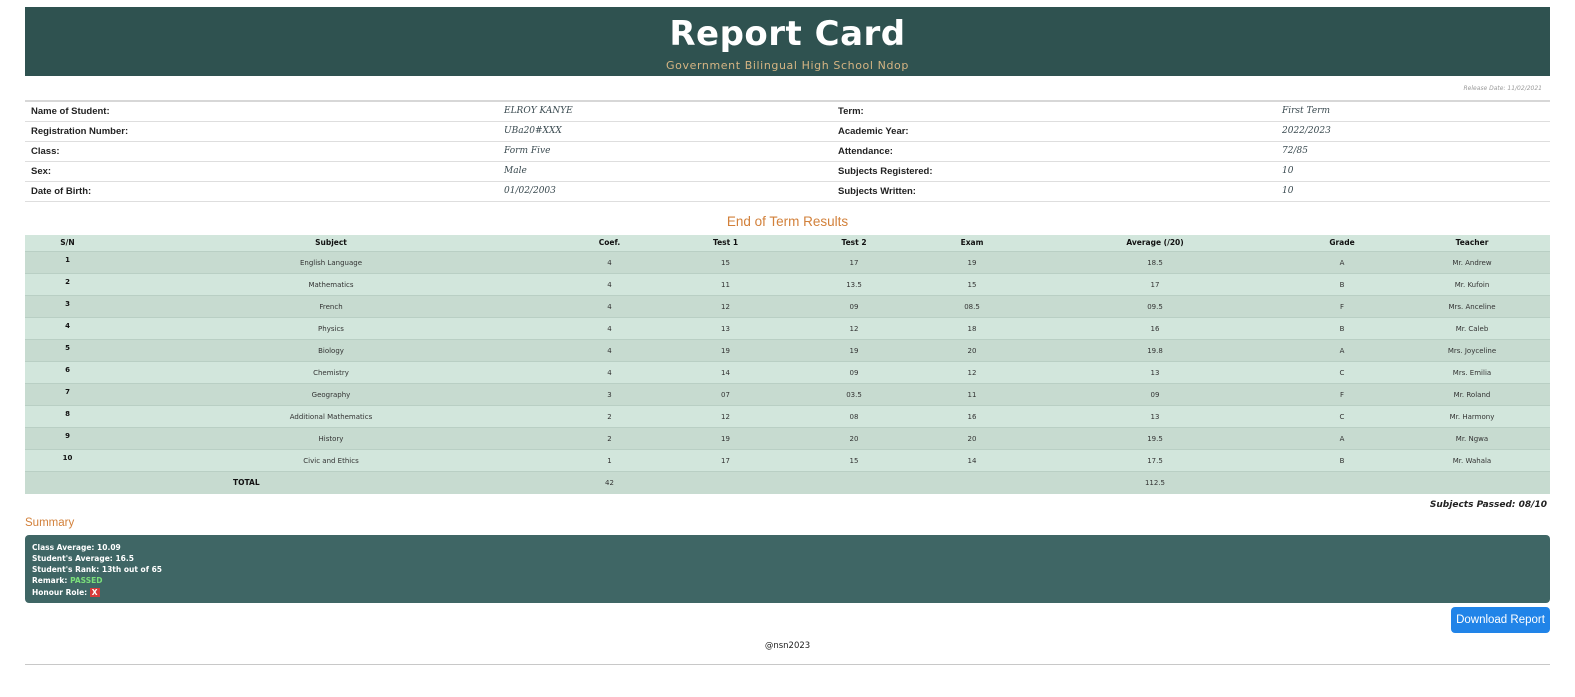 This screenshot has height=697, width=1575. Describe the element at coordinates (787, 645) in the screenshot. I see `footer-text: @nsn2023` at that location.